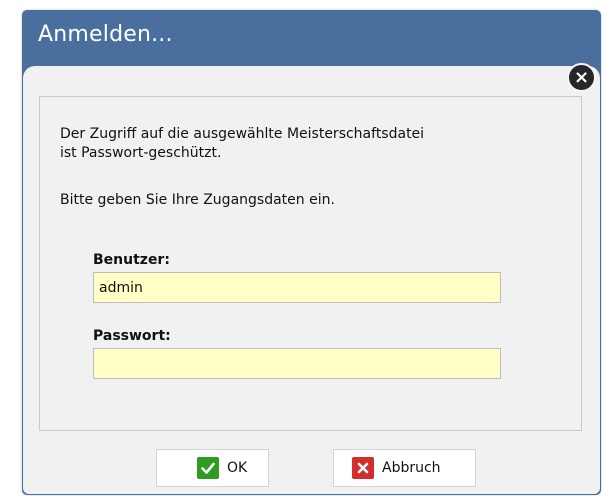 The image size is (603, 496). Describe the element at coordinates (581, 77) in the screenshot. I see `close-icon: ×` at that location.